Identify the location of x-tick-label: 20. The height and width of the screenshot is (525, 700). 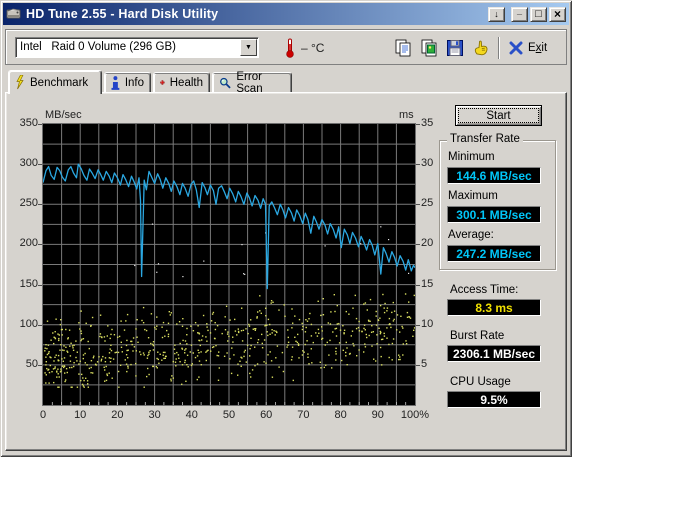
(117, 415).